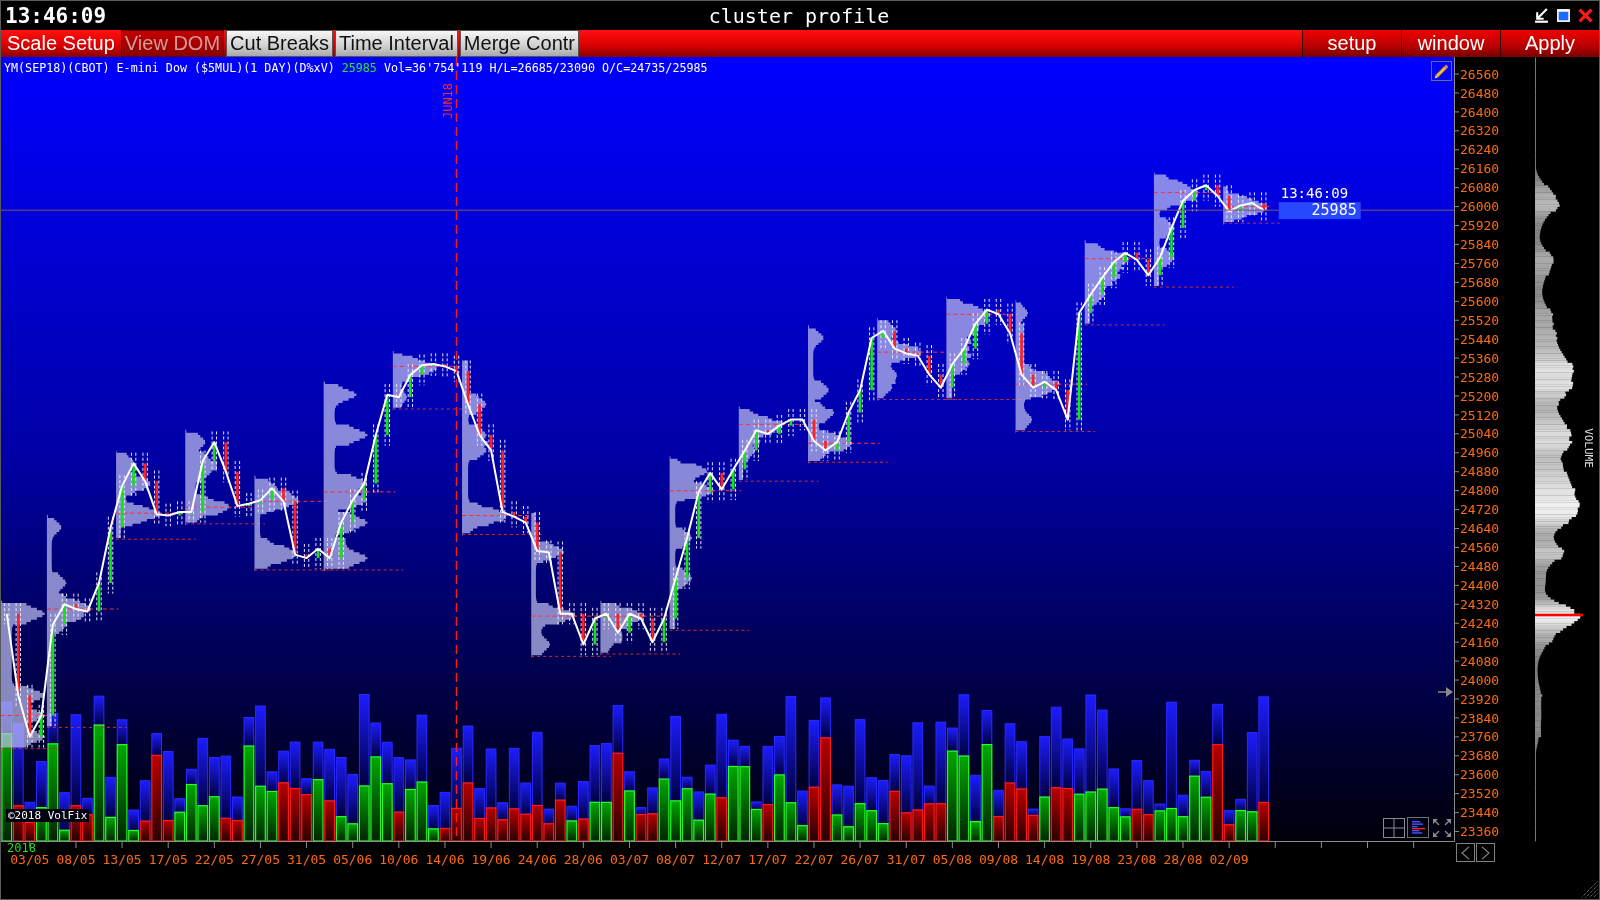 This screenshot has height=900, width=1600. Describe the element at coordinates (722, 859) in the screenshot. I see `date-axis-label: 12/07` at that location.